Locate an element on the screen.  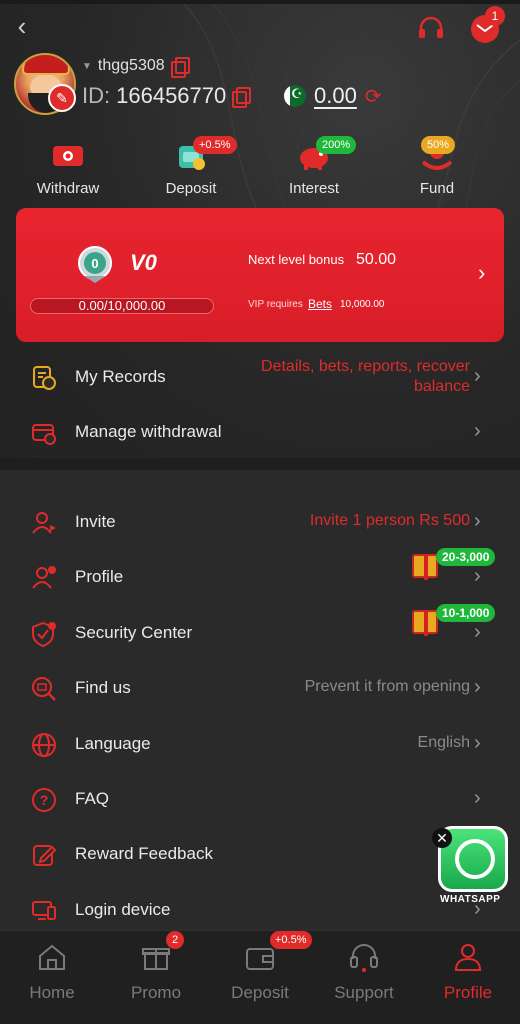
nav-promo-label: Promo is located at coordinates (156, 992).